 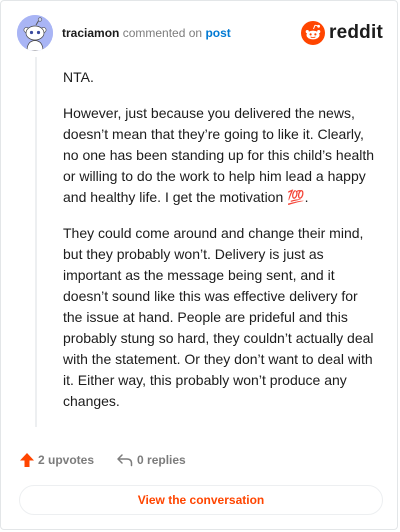 I want to click on post-link: post, so click(x=217, y=33).